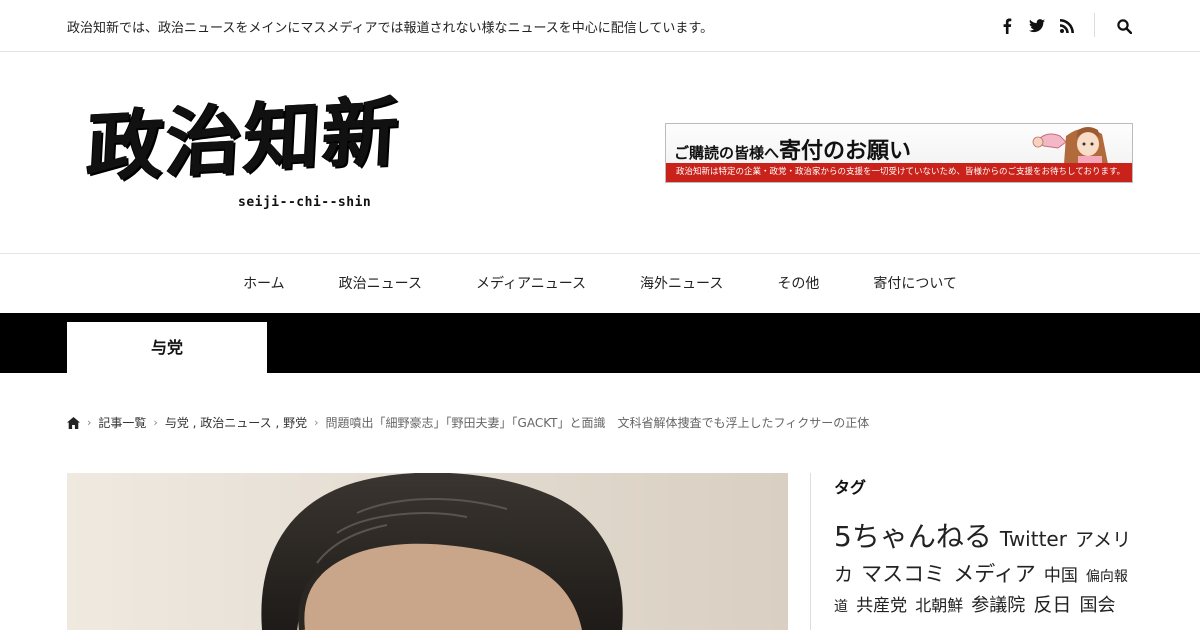 The height and width of the screenshot is (630, 1200). What do you see at coordinates (845, 151) in the screenshot?
I see `banner-headline-large: 寄付のお願い` at bounding box center [845, 151].